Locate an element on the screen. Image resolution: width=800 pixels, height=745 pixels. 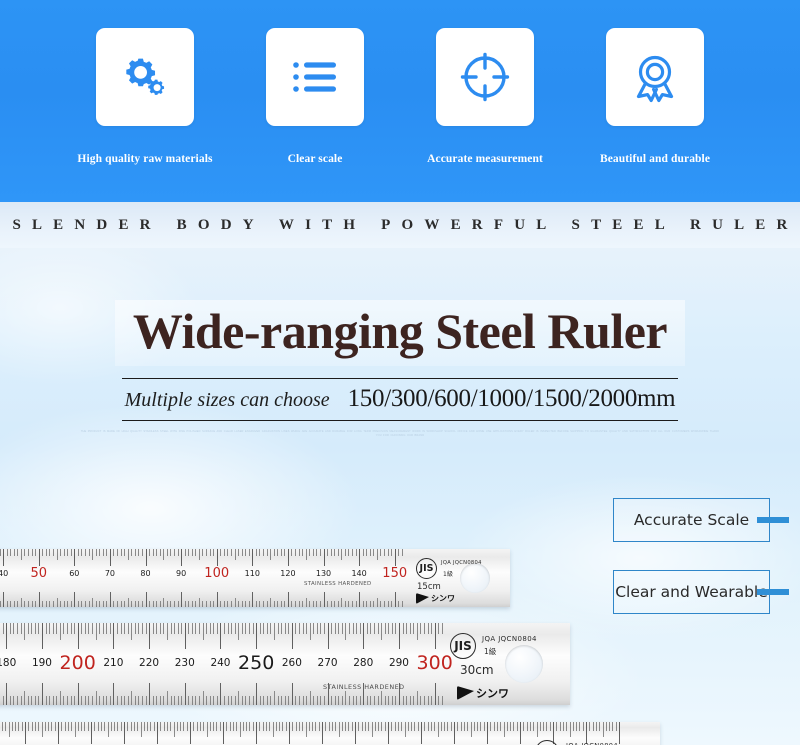
target-icon is located at coordinates (485, 77).